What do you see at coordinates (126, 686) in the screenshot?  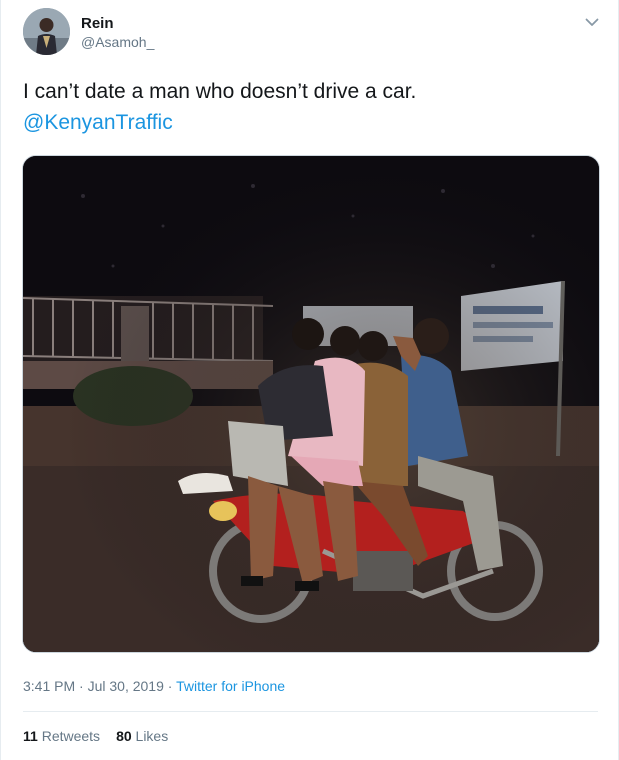 I see `tweet-date: Jul 30, 2019` at bounding box center [126, 686].